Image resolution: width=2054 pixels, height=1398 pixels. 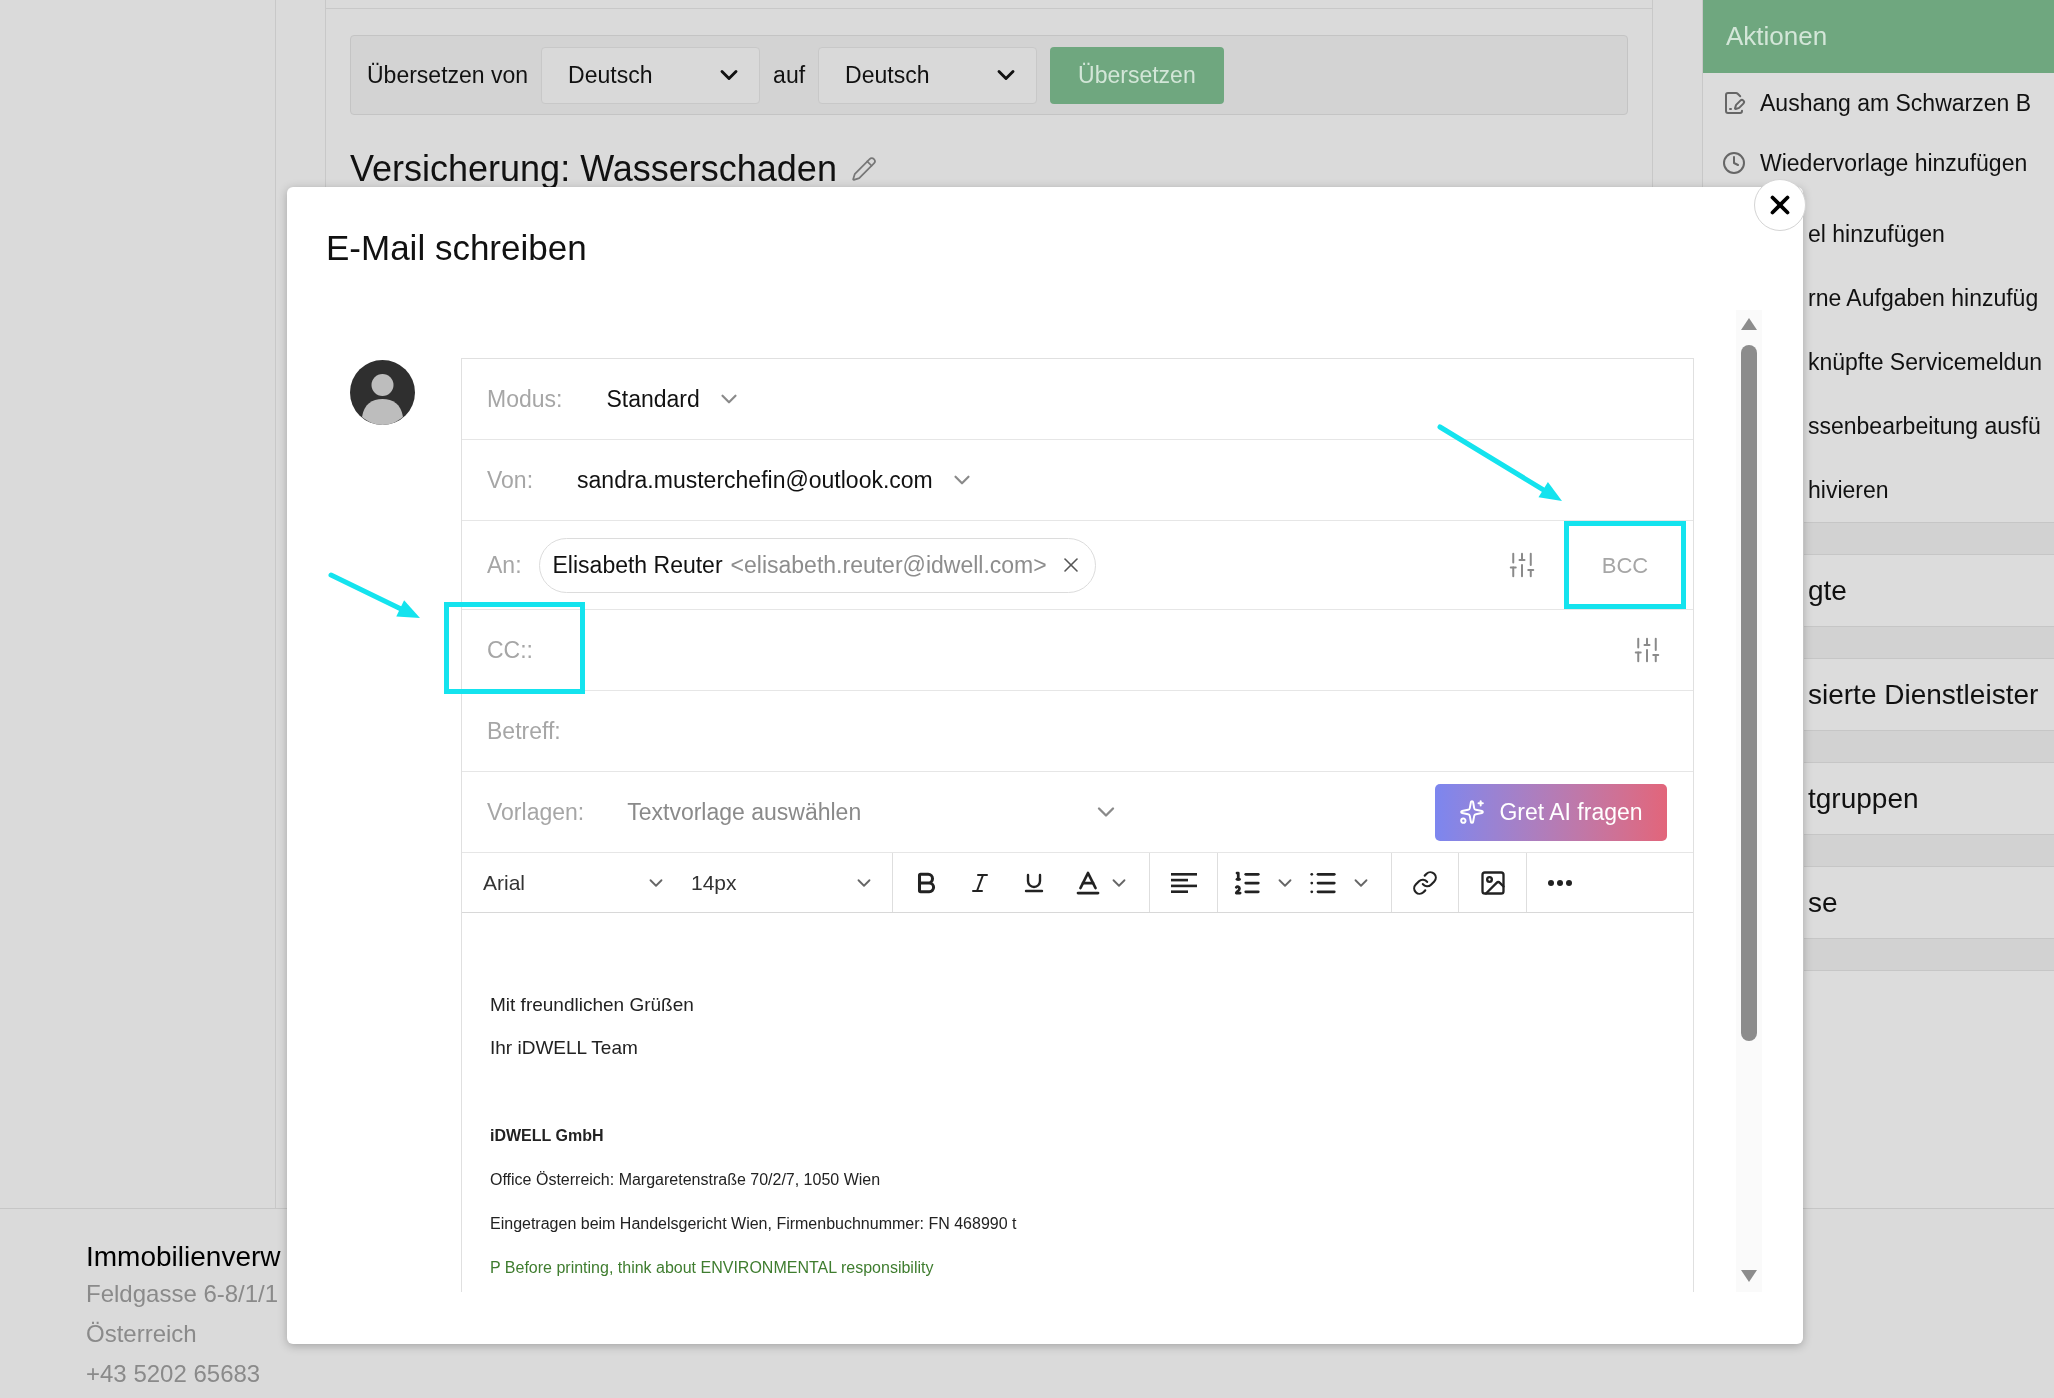 I want to click on sparkle-icon, so click(x=1472, y=812).